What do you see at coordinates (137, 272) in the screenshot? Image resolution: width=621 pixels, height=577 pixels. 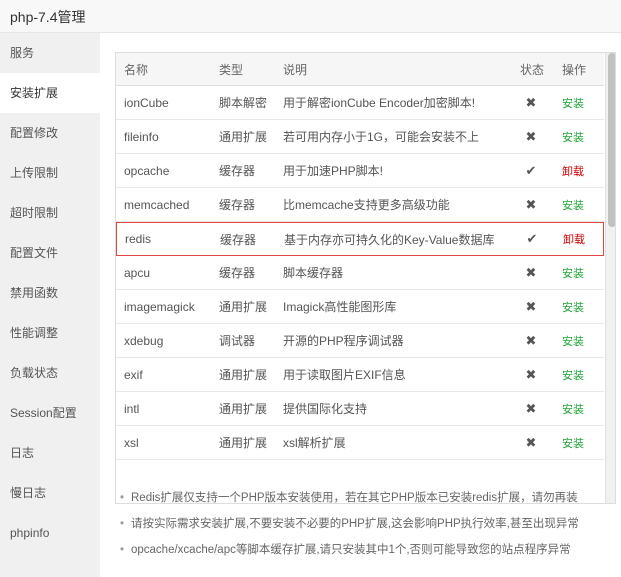 I see `extension-name: apcu` at bounding box center [137, 272].